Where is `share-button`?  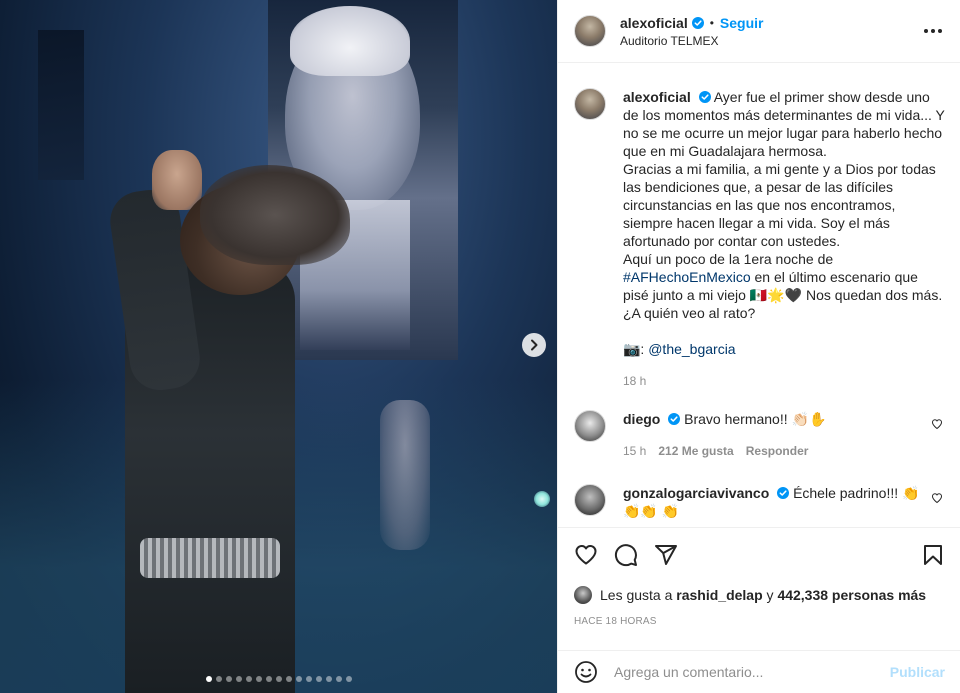 share-button is located at coordinates (666, 555).